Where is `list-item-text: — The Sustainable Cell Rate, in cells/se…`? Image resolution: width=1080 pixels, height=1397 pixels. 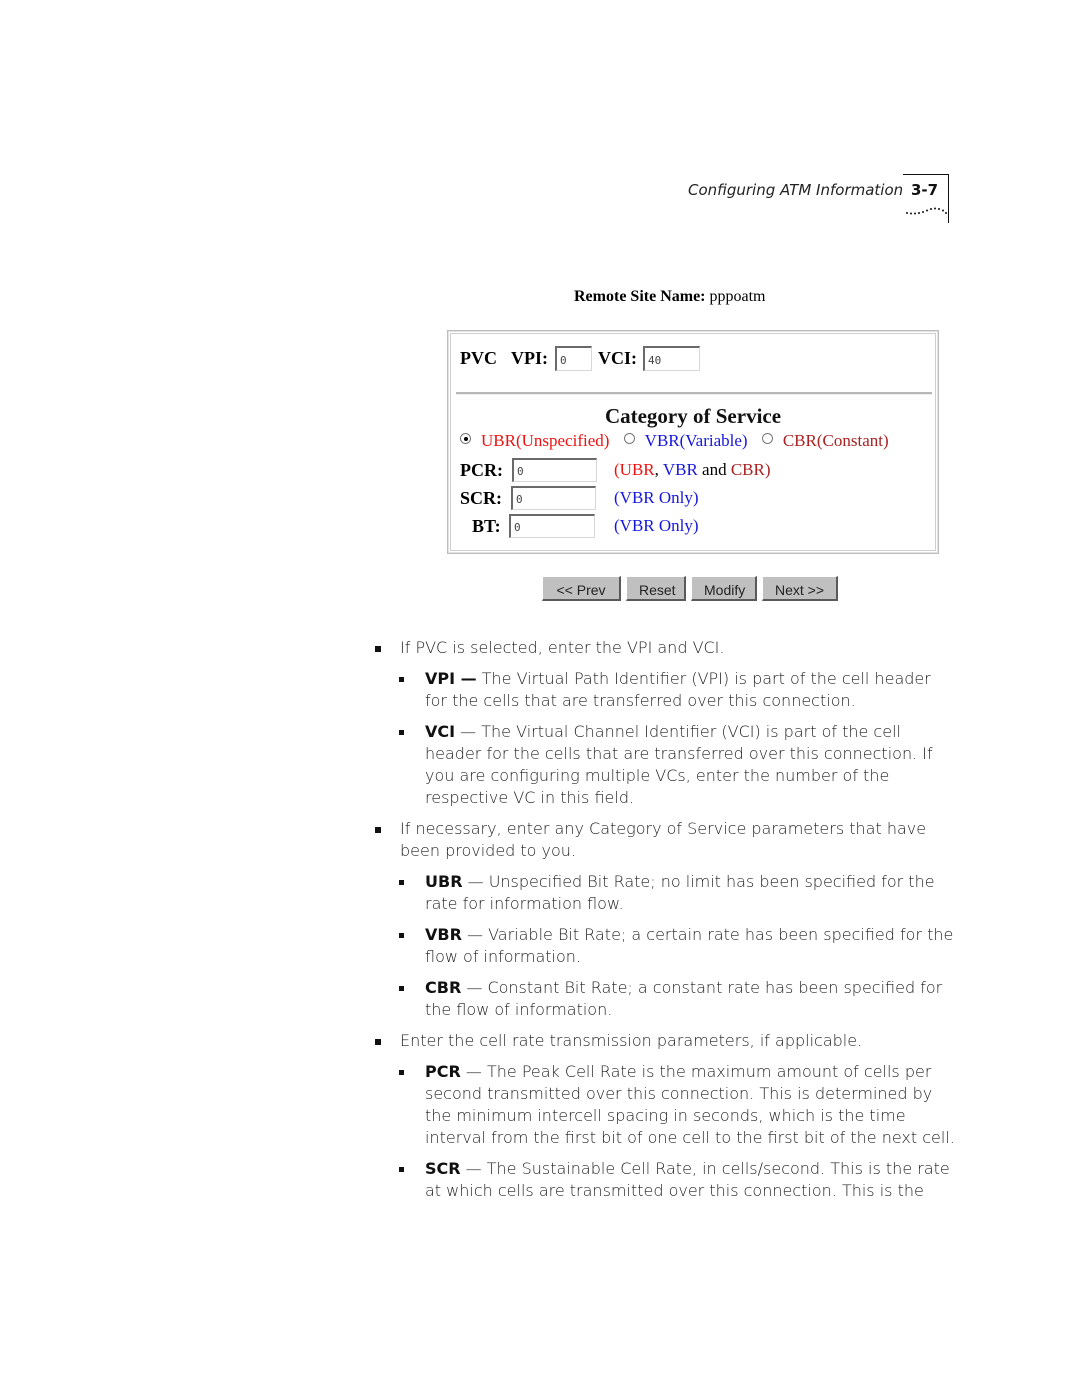 list-item-text: — The Sustainable Cell Rate, in cells/se… is located at coordinates (687, 1179).